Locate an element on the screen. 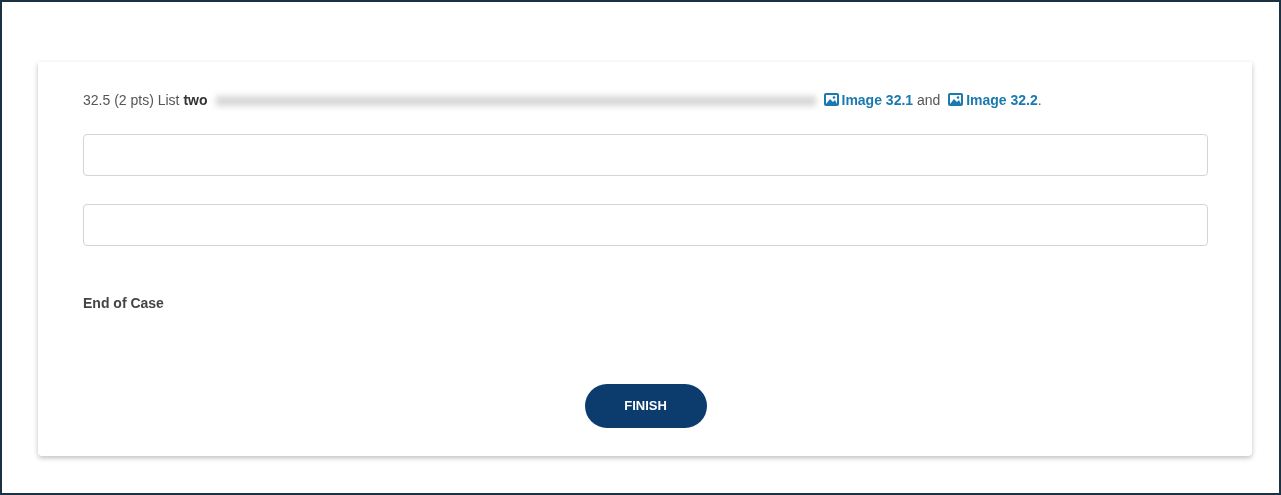 This screenshot has width=1281, height=495. finish-button: FINISH is located at coordinates (645, 406).